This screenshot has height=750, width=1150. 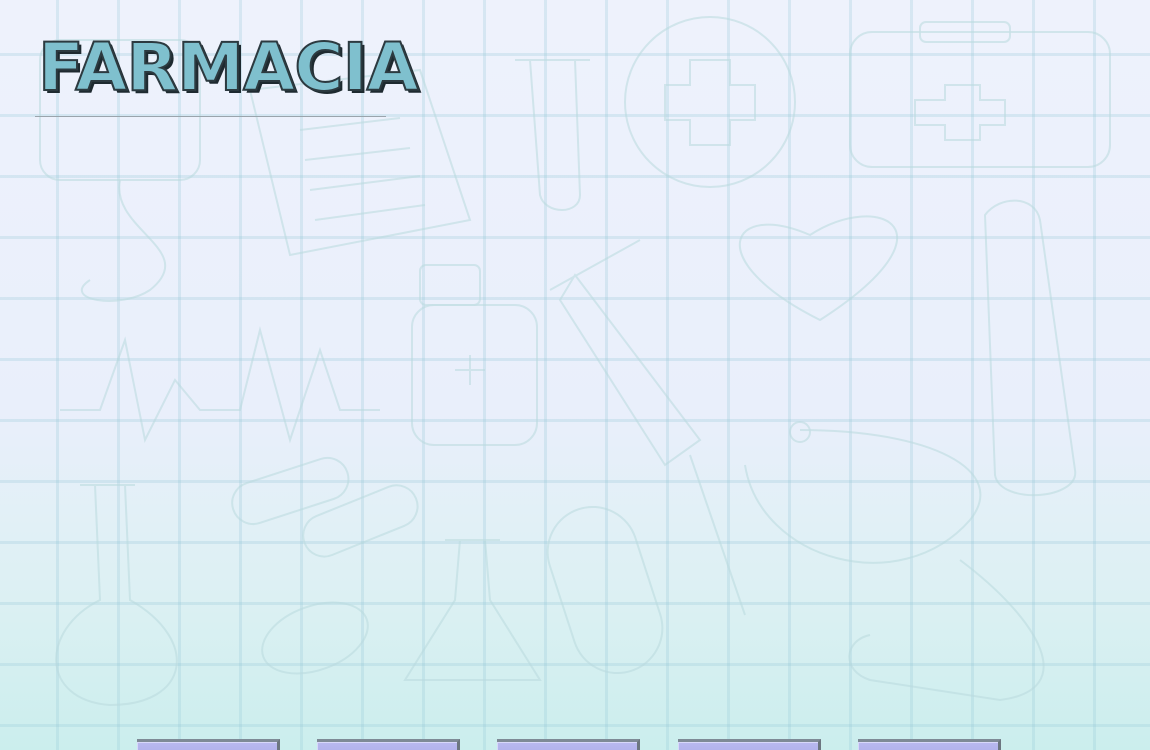 I want to click on page-title: FARMACIA, so click(x=228, y=67).